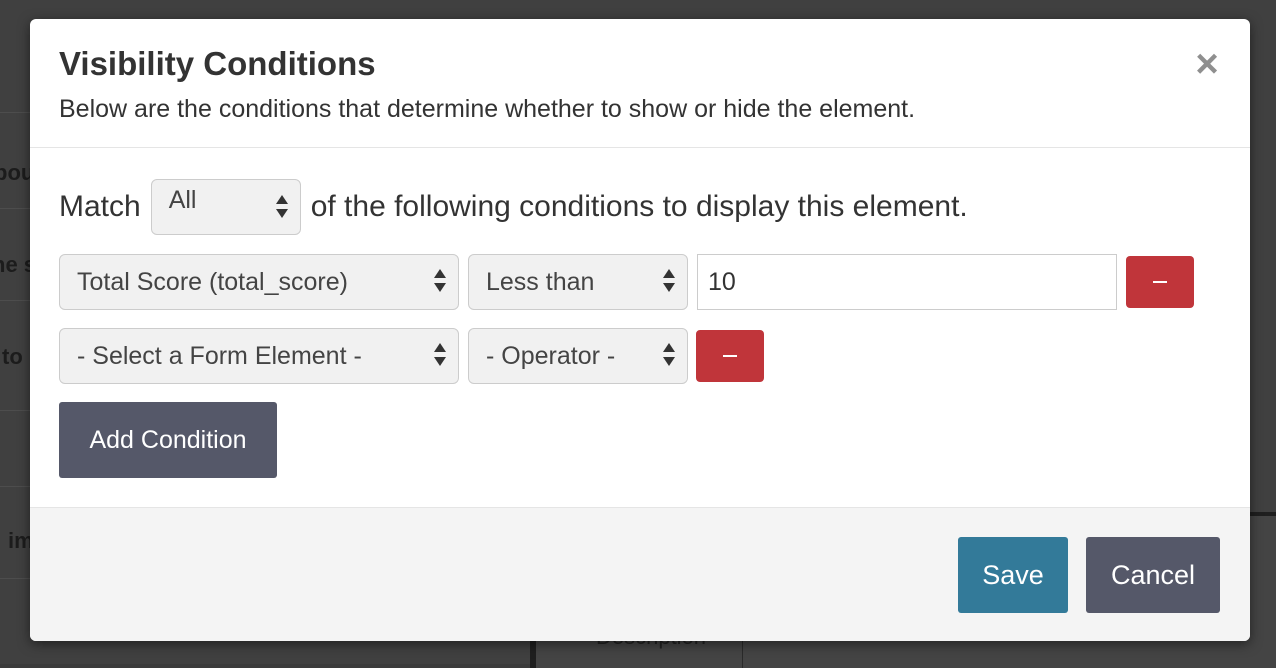 The image size is (1276, 668). Describe the element at coordinates (219, 356) in the screenshot. I see `form-element-value: - Select a Form Element -` at that location.